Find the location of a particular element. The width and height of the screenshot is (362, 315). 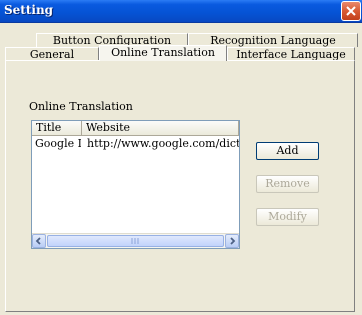

chevron-right-icon is located at coordinates (233, 241).